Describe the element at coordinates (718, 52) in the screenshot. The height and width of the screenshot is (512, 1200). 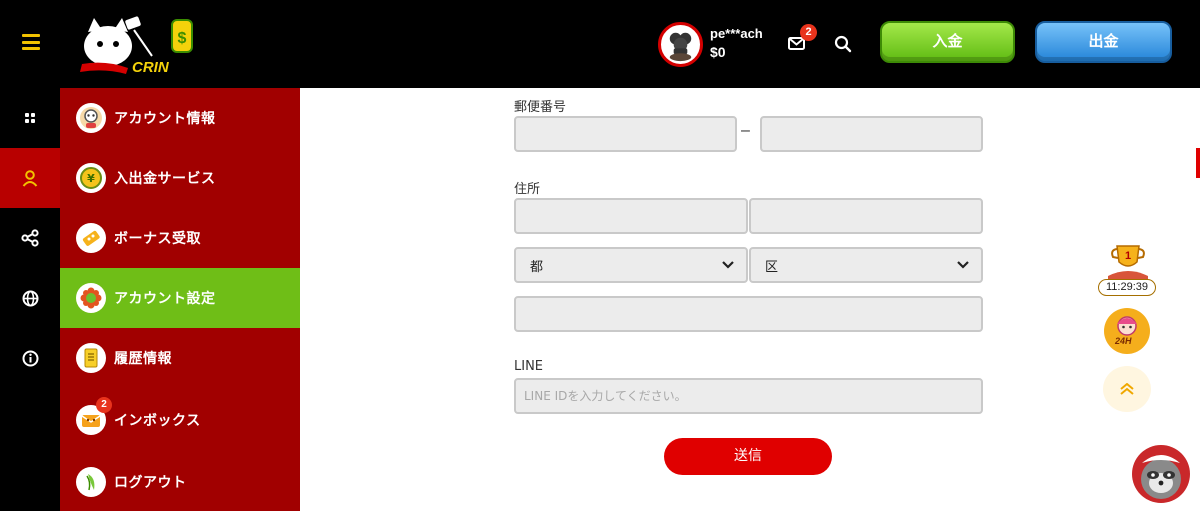
I see `balance: $0` at that location.